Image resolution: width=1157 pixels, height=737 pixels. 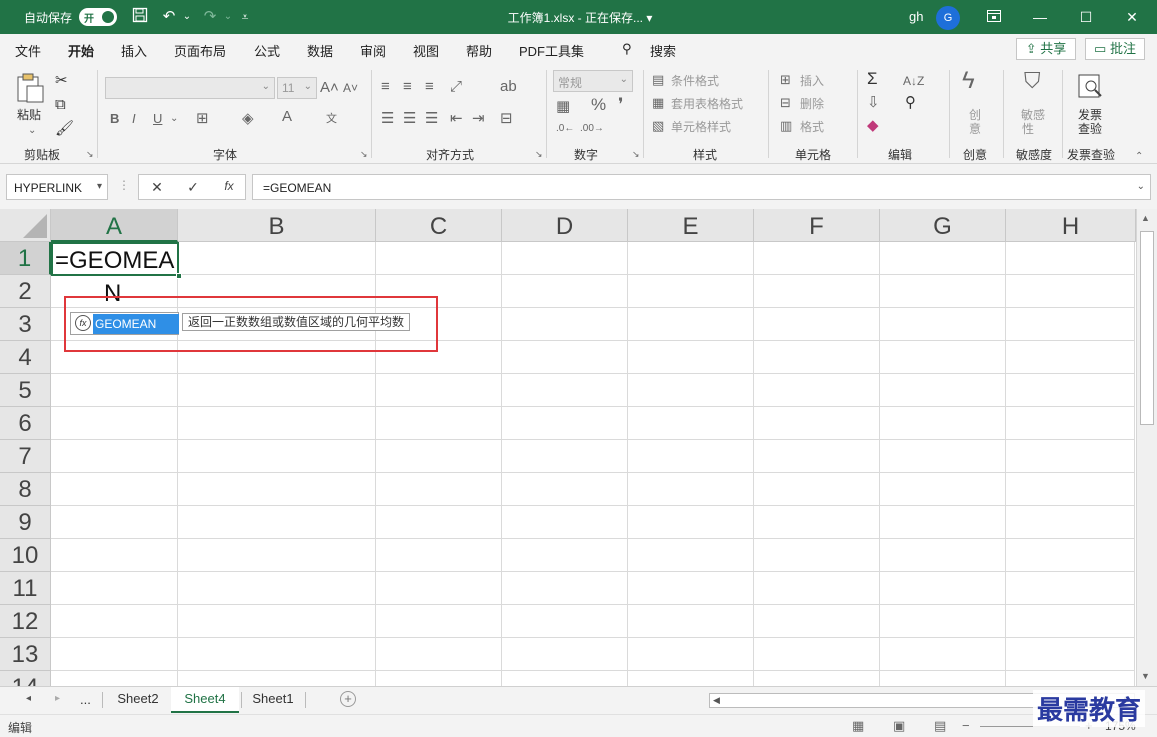 What do you see at coordinates (943, 225) in the screenshot?
I see `column-header-g: G` at bounding box center [943, 225].